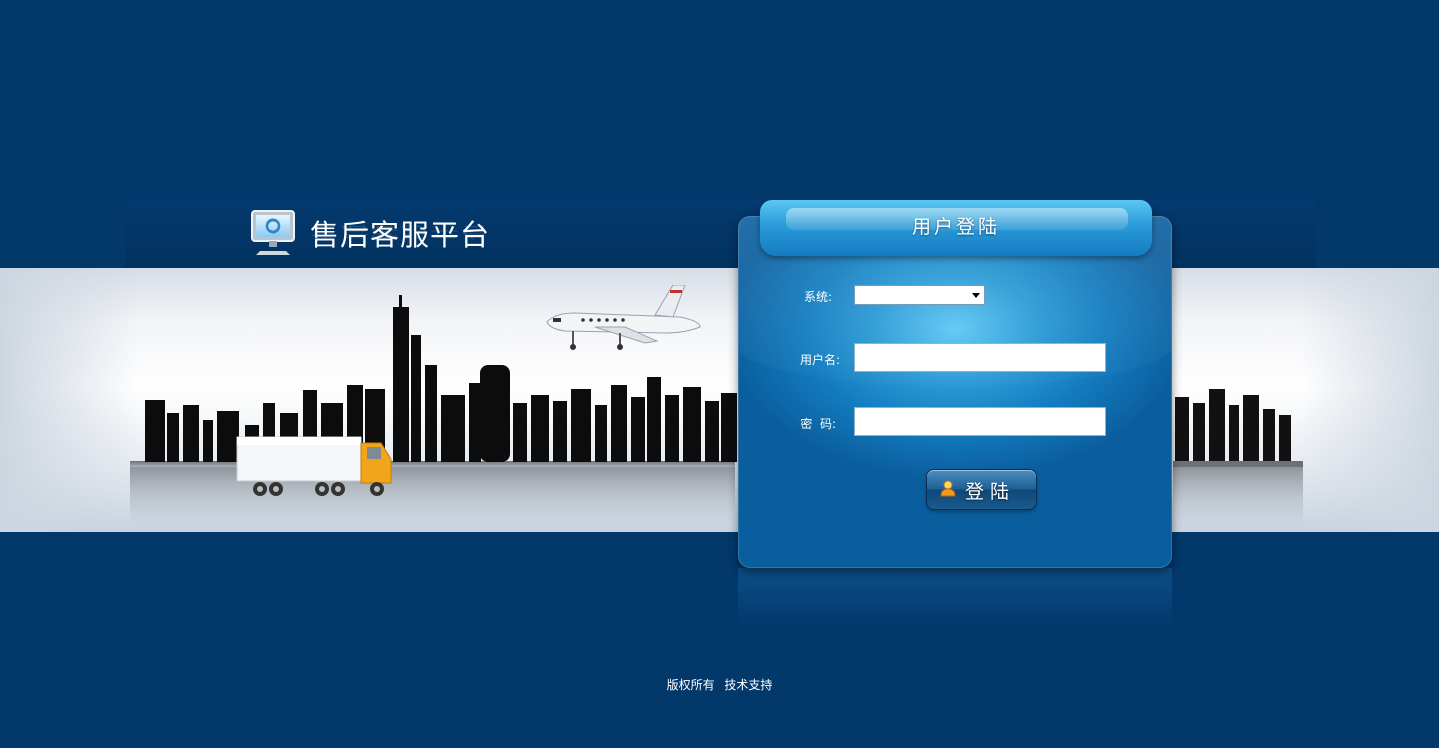  Describe the element at coordinates (70, 400) in the screenshot. I see `banner-fade-left` at that location.